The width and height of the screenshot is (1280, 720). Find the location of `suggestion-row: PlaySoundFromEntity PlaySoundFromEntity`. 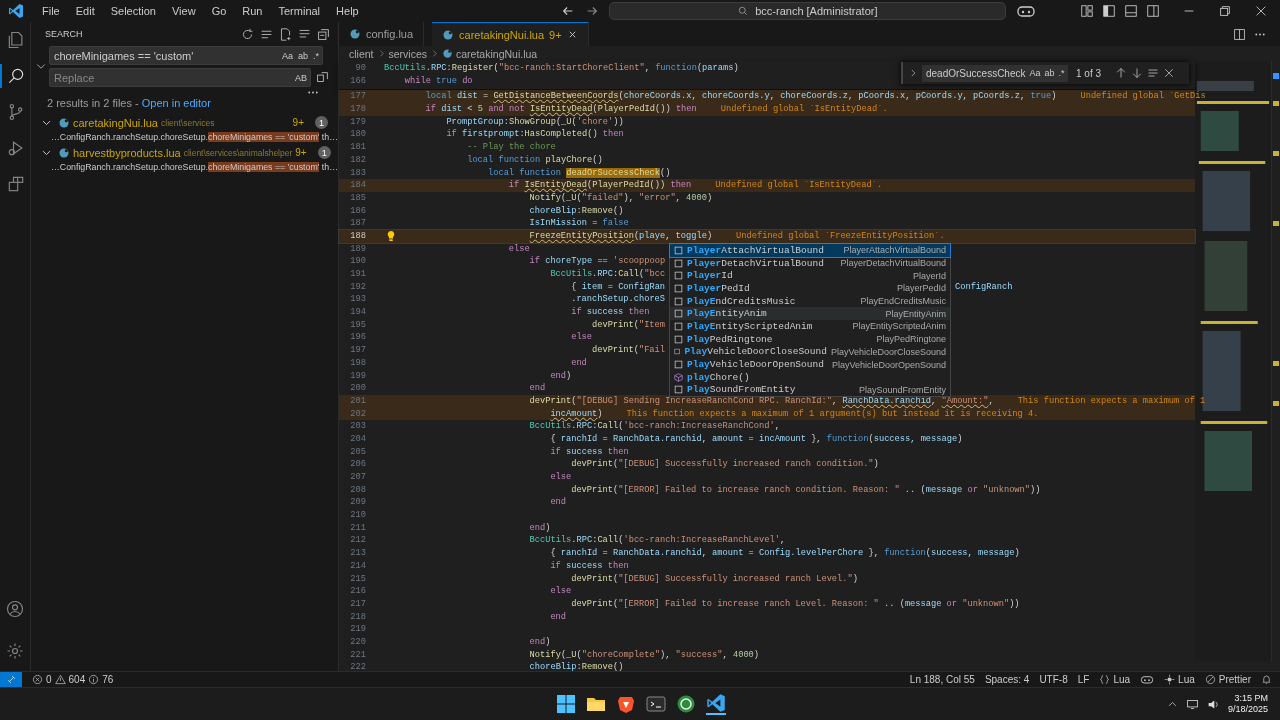

suggestion-row: PlaySoundFromEntity PlaySoundFromEntity is located at coordinates (810, 390).